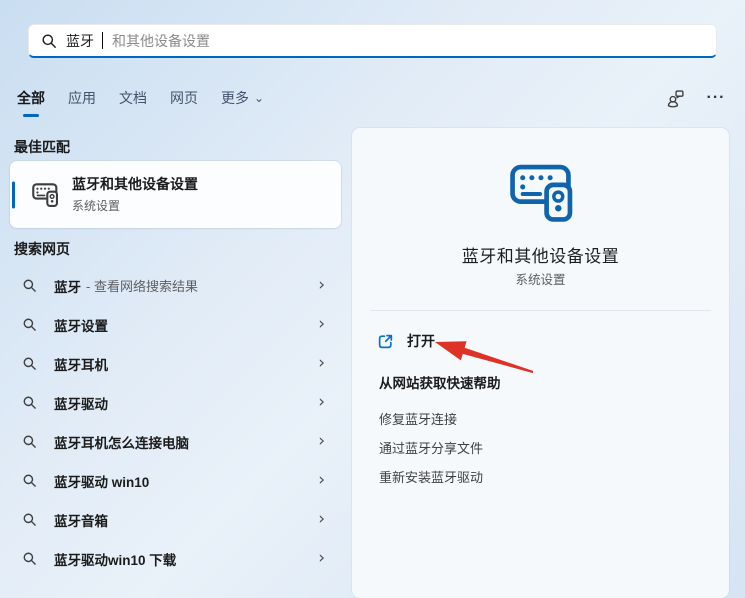 The image size is (745, 598). I want to click on search-filter-tab: 文档⌄, so click(133, 98).